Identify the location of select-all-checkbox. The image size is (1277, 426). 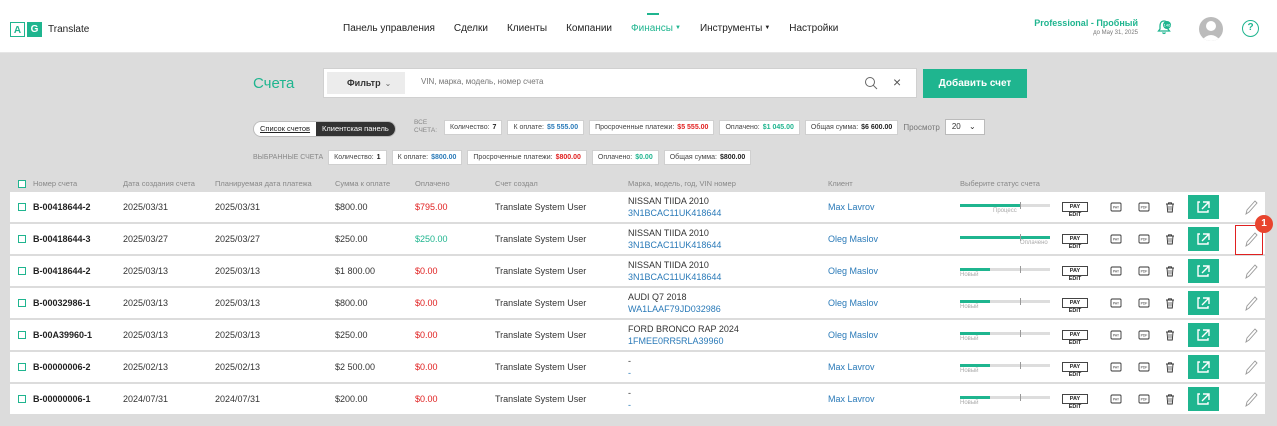
(22, 184).